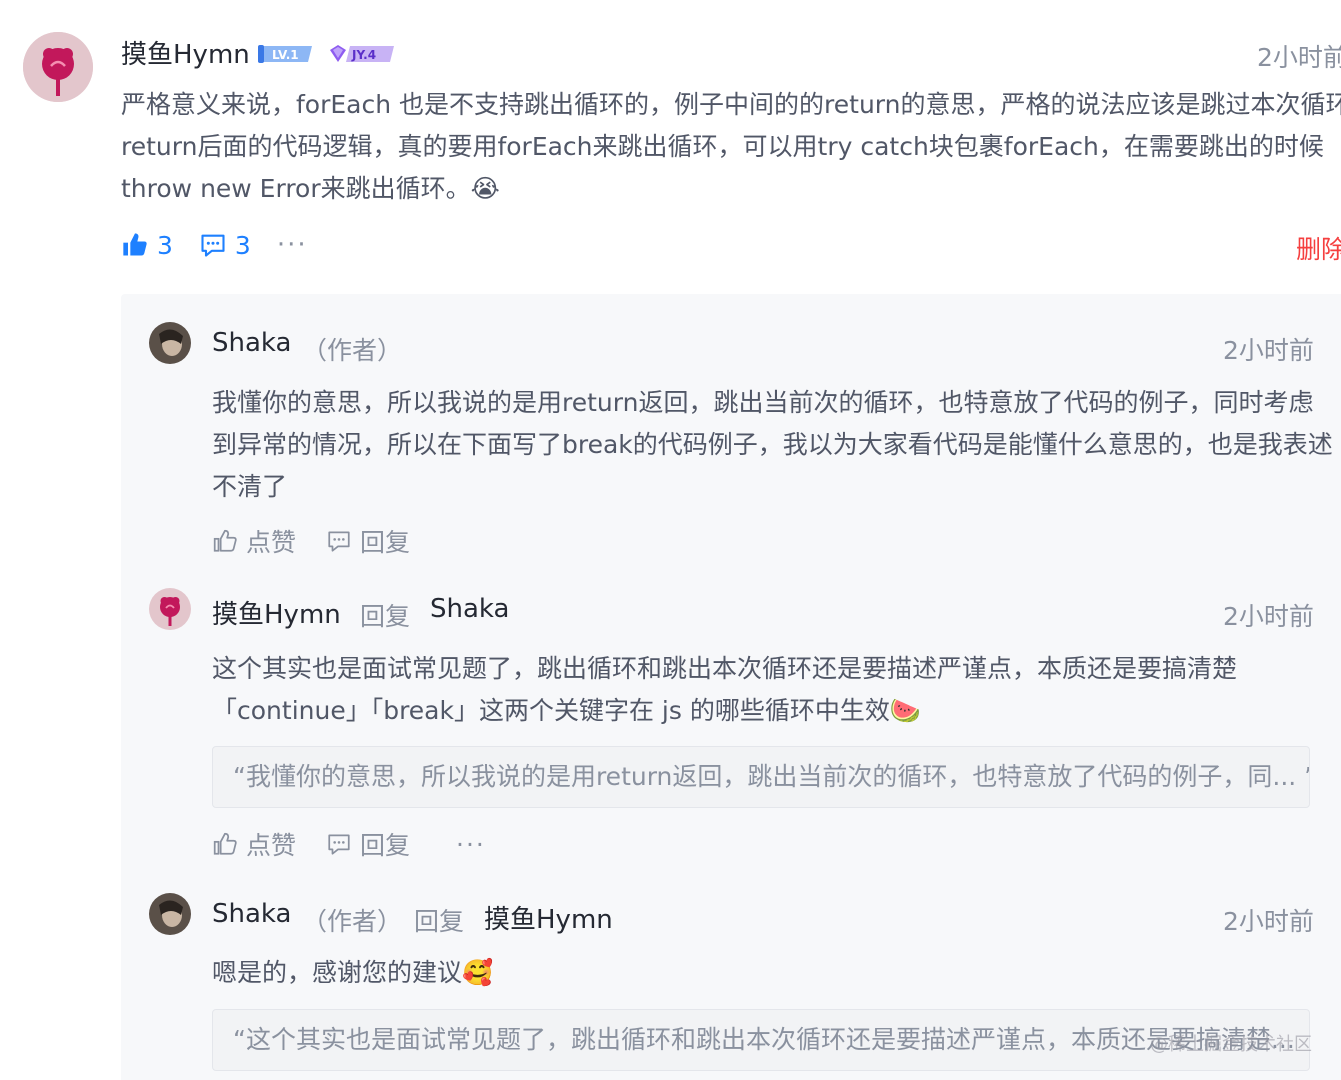 This screenshot has width=1341, height=1080. I want to click on like-count: 3, so click(165, 245).